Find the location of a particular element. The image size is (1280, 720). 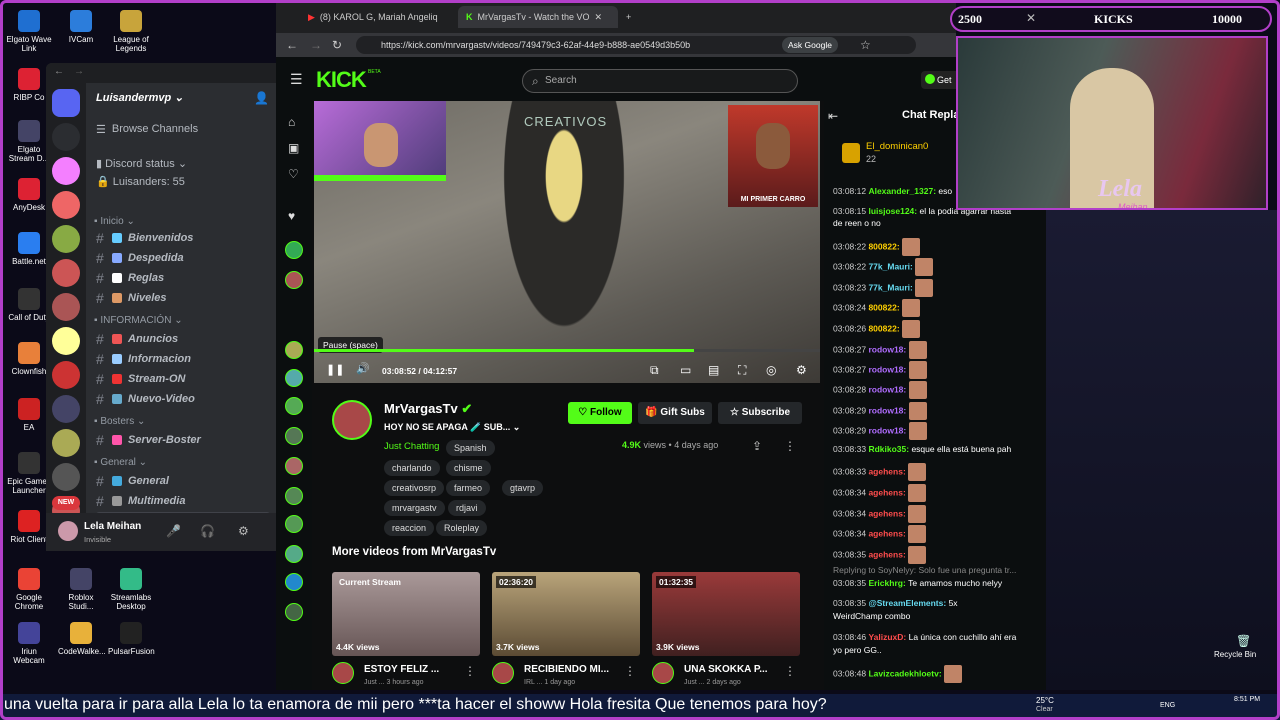

back-arrow-icon: ← is located at coordinates (59, 71).